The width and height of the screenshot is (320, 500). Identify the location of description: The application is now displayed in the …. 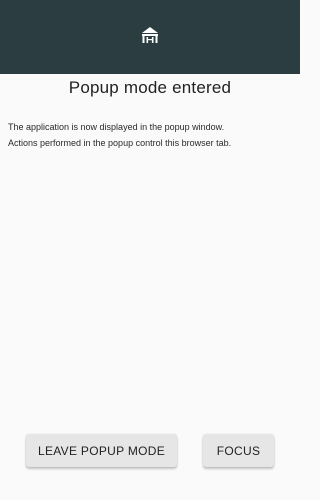
(151, 135).